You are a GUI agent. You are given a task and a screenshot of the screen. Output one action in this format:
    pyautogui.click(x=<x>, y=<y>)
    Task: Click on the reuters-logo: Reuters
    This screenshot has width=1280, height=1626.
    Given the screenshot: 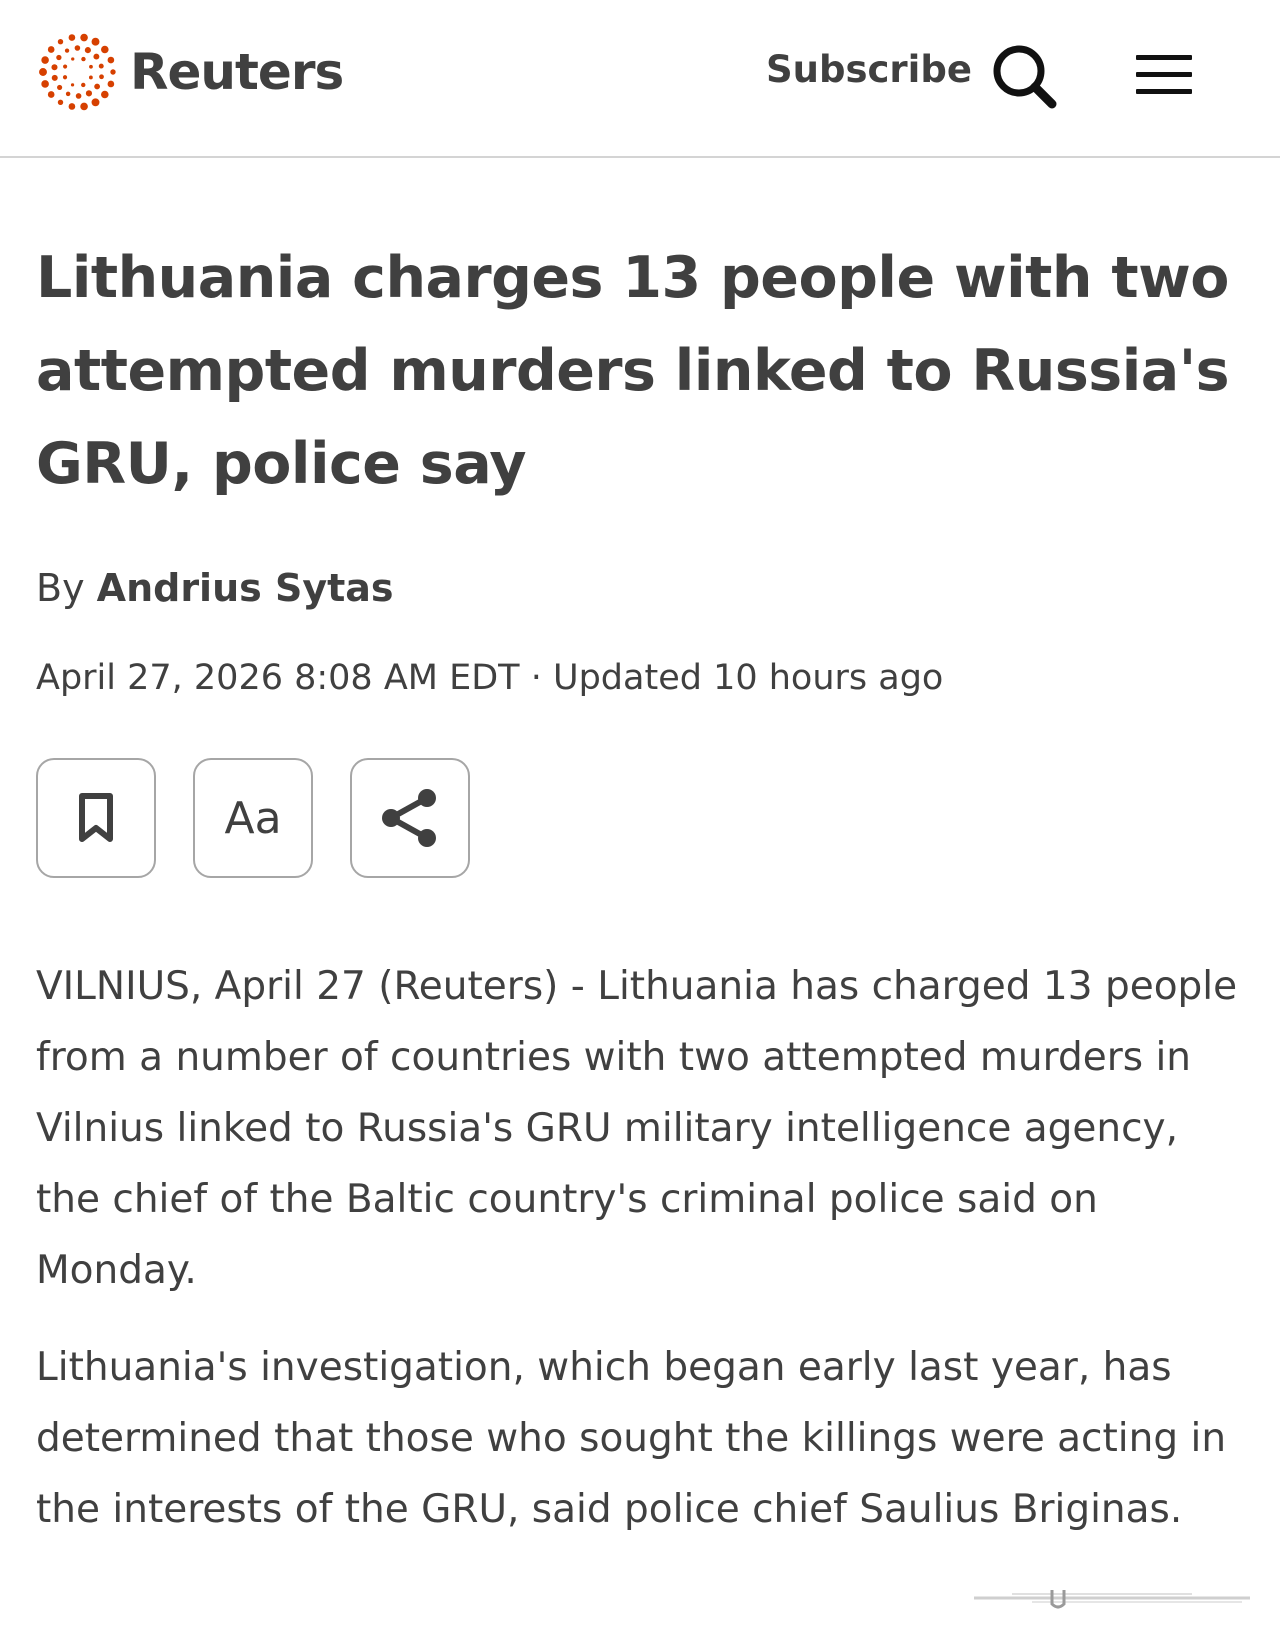 What is the action you would take?
    pyautogui.click(x=190, y=72)
    